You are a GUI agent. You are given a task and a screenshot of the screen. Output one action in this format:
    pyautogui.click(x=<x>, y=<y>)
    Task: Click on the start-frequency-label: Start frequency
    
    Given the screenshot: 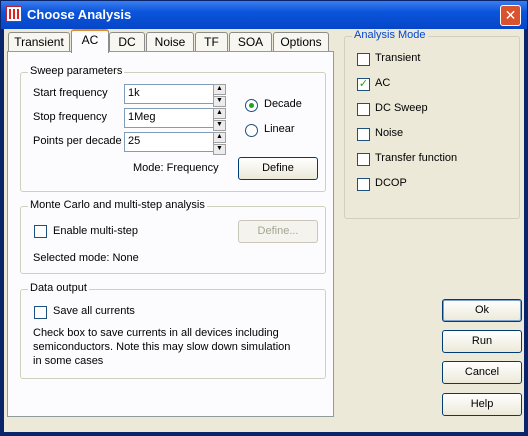 What is the action you would take?
    pyautogui.click(x=70, y=93)
    